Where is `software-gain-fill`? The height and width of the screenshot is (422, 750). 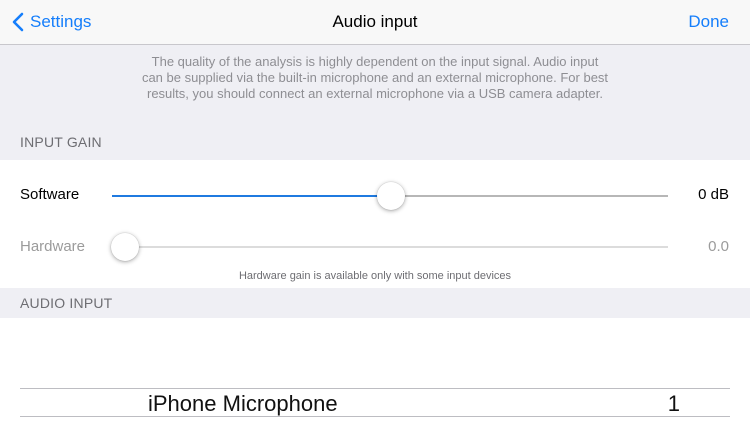
software-gain-fill is located at coordinates (251, 196).